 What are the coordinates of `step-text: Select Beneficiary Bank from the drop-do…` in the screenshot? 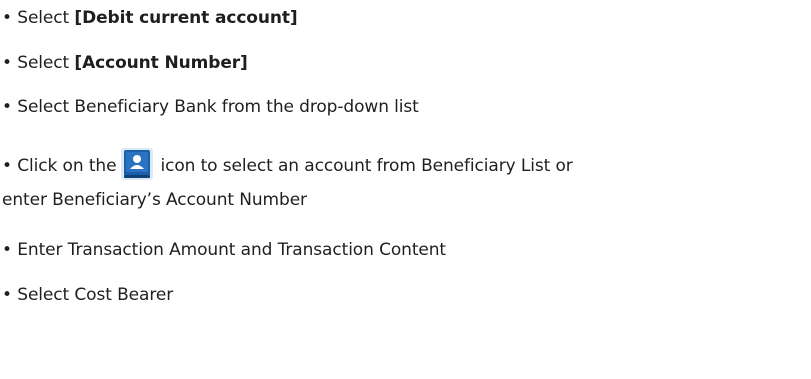 It's located at (218, 107).